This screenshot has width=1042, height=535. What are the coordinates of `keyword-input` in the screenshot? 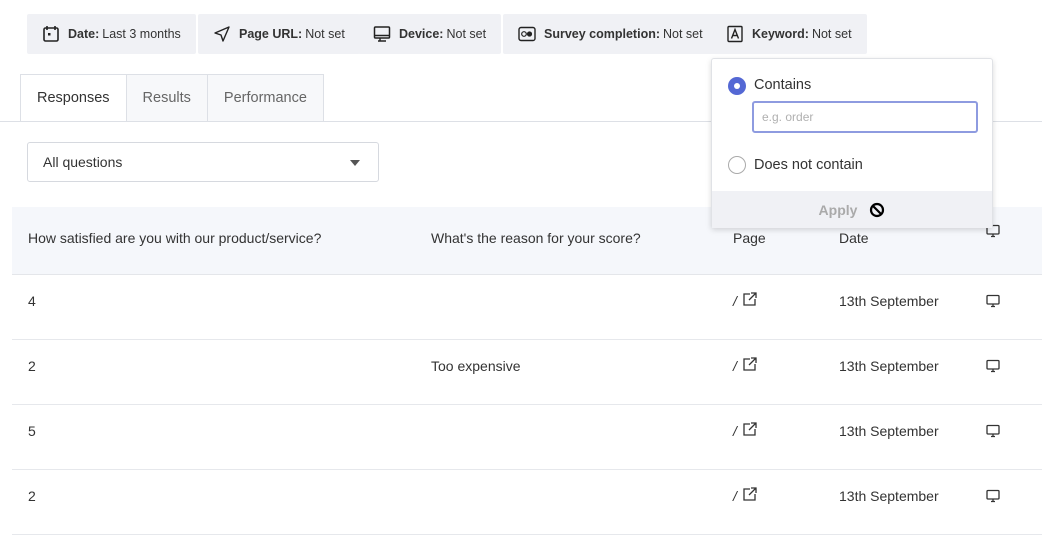 It's located at (865, 117).